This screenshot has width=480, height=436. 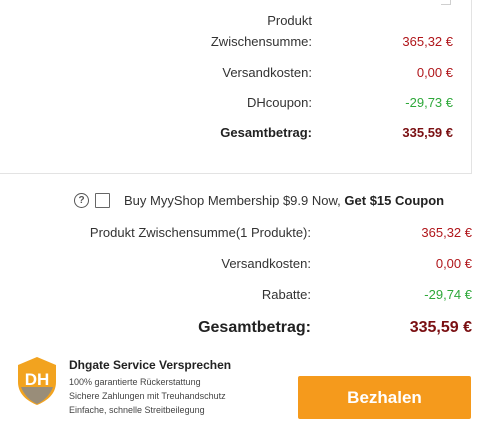 I want to click on membership-text: Buy MyyShop Membership $9.9 Now,, so click(x=232, y=200).